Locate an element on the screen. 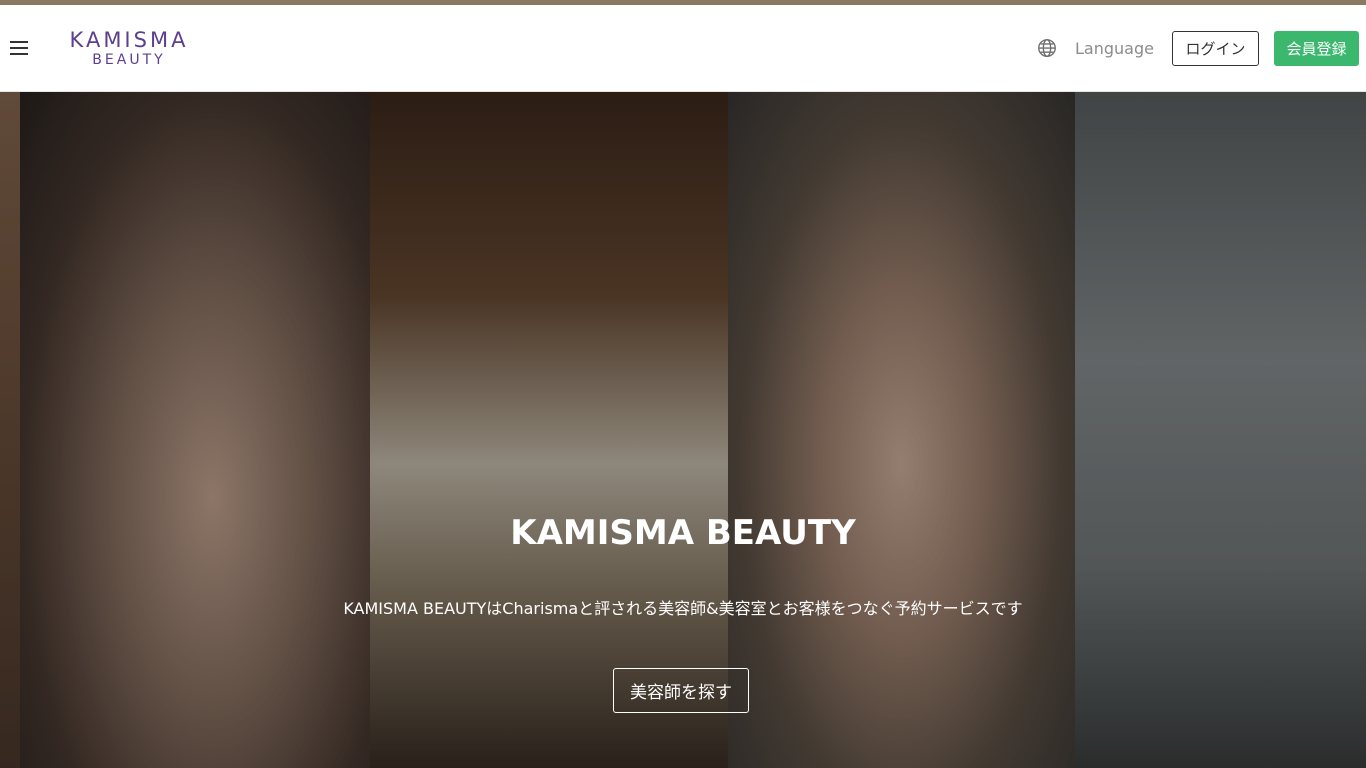 This screenshot has width=1366, height=768. logo-sub-text: BEAUTY is located at coordinates (129, 60).